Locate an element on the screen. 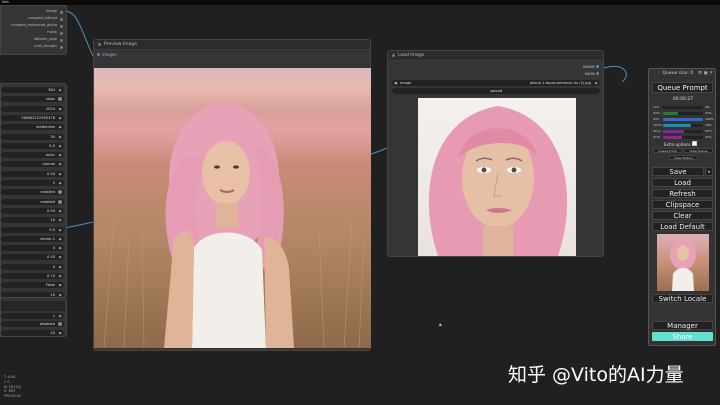 The image size is (720, 405). panel-settings-icons: ⚙ ▣ ✕ is located at coordinates (705, 73).